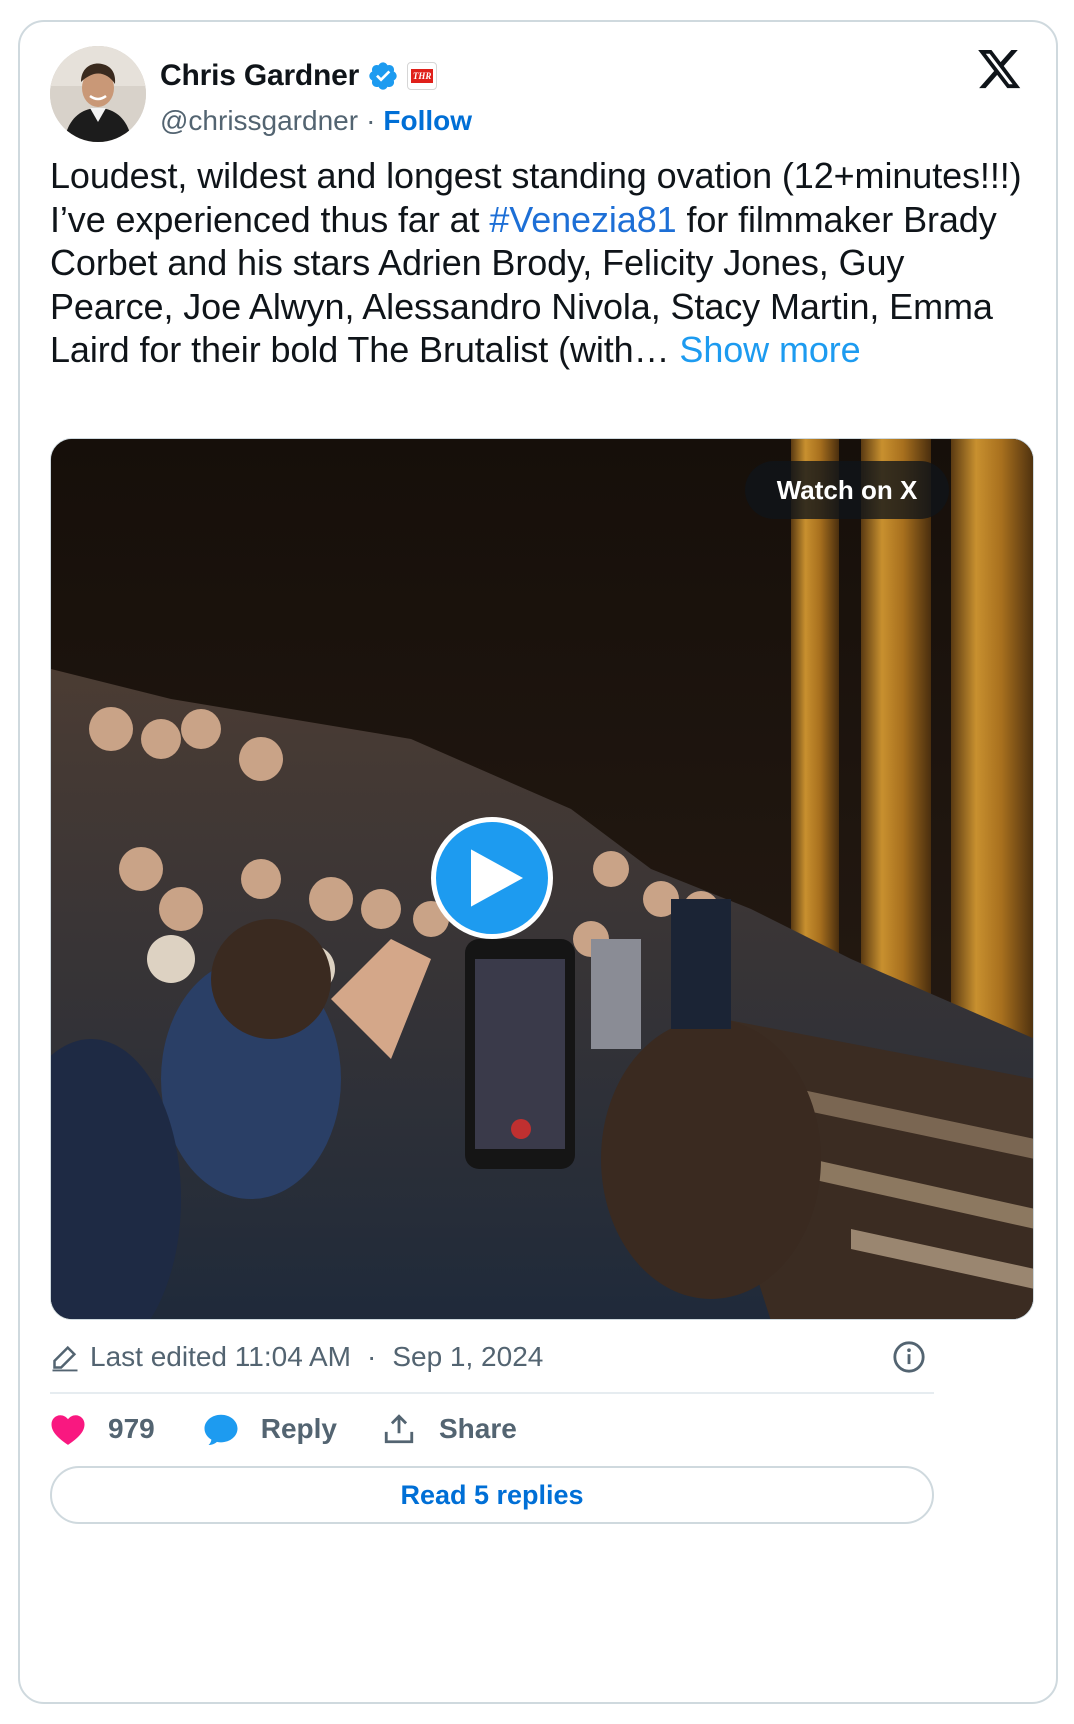 The height and width of the screenshot is (1724, 1074). What do you see at coordinates (909, 1357) in the screenshot?
I see `info-icon` at bounding box center [909, 1357].